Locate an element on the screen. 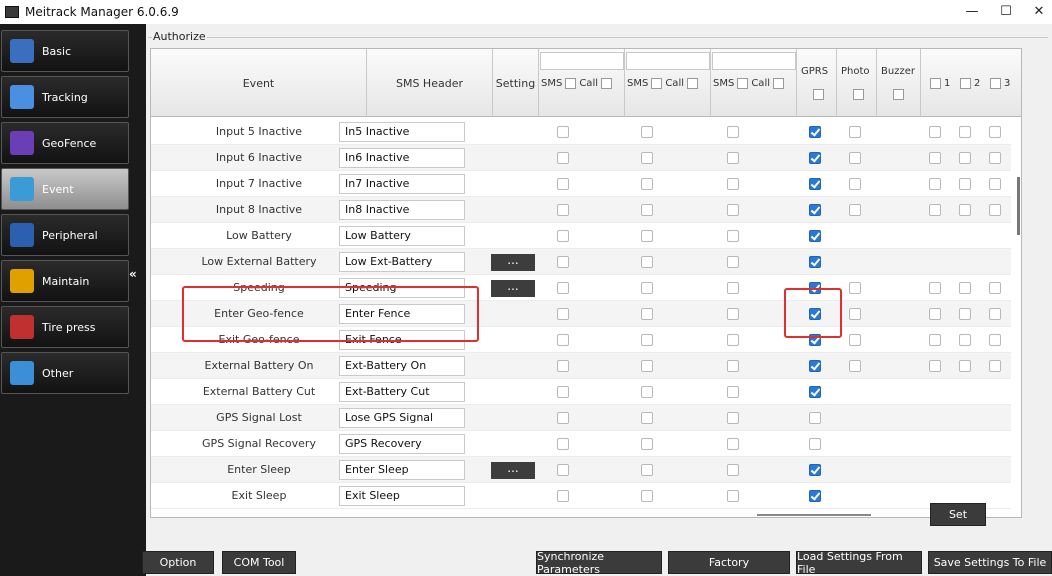 The height and width of the screenshot is (576, 1052). sidebar-item-event: Event is located at coordinates (65, 189).